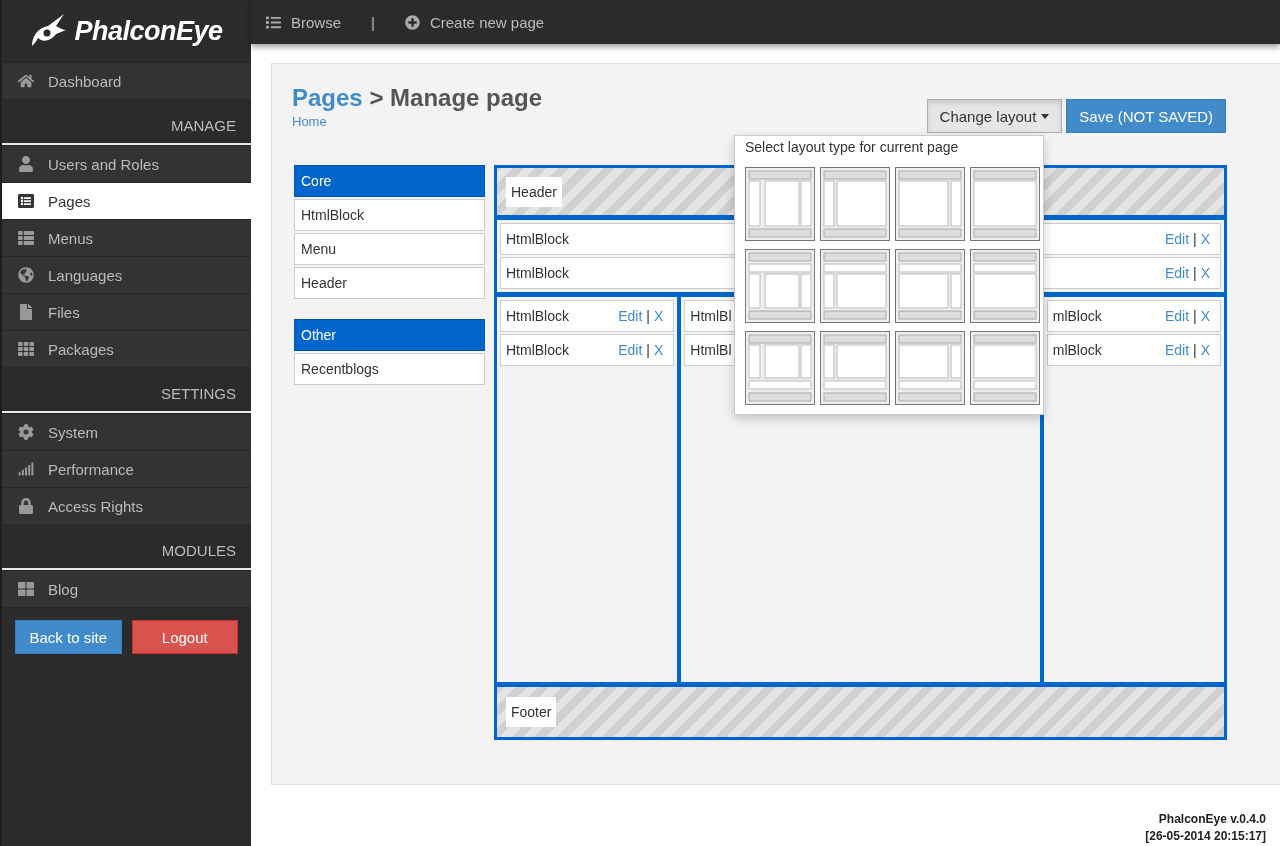 The height and width of the screenshot is (846, 1280). I want to click on home-icon, so click(26, 81).